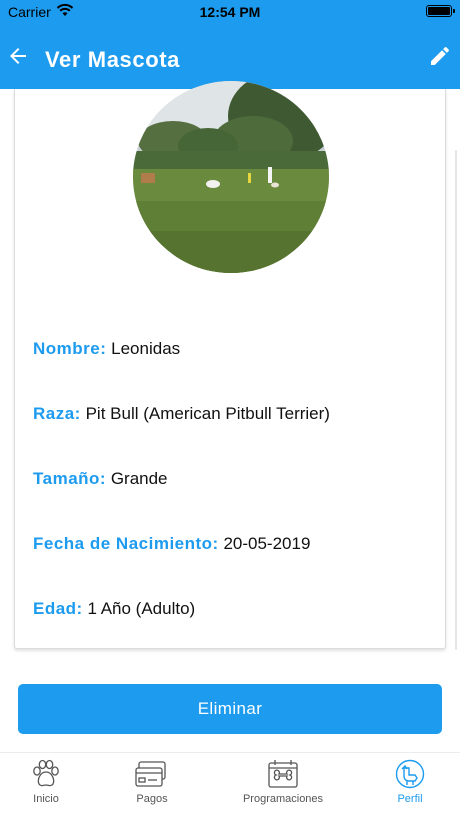 This screenshot has height=818, width=460. Describe the element at coordinates (150, 774) in the screenshot. I see `credit-card-icon` at that location.